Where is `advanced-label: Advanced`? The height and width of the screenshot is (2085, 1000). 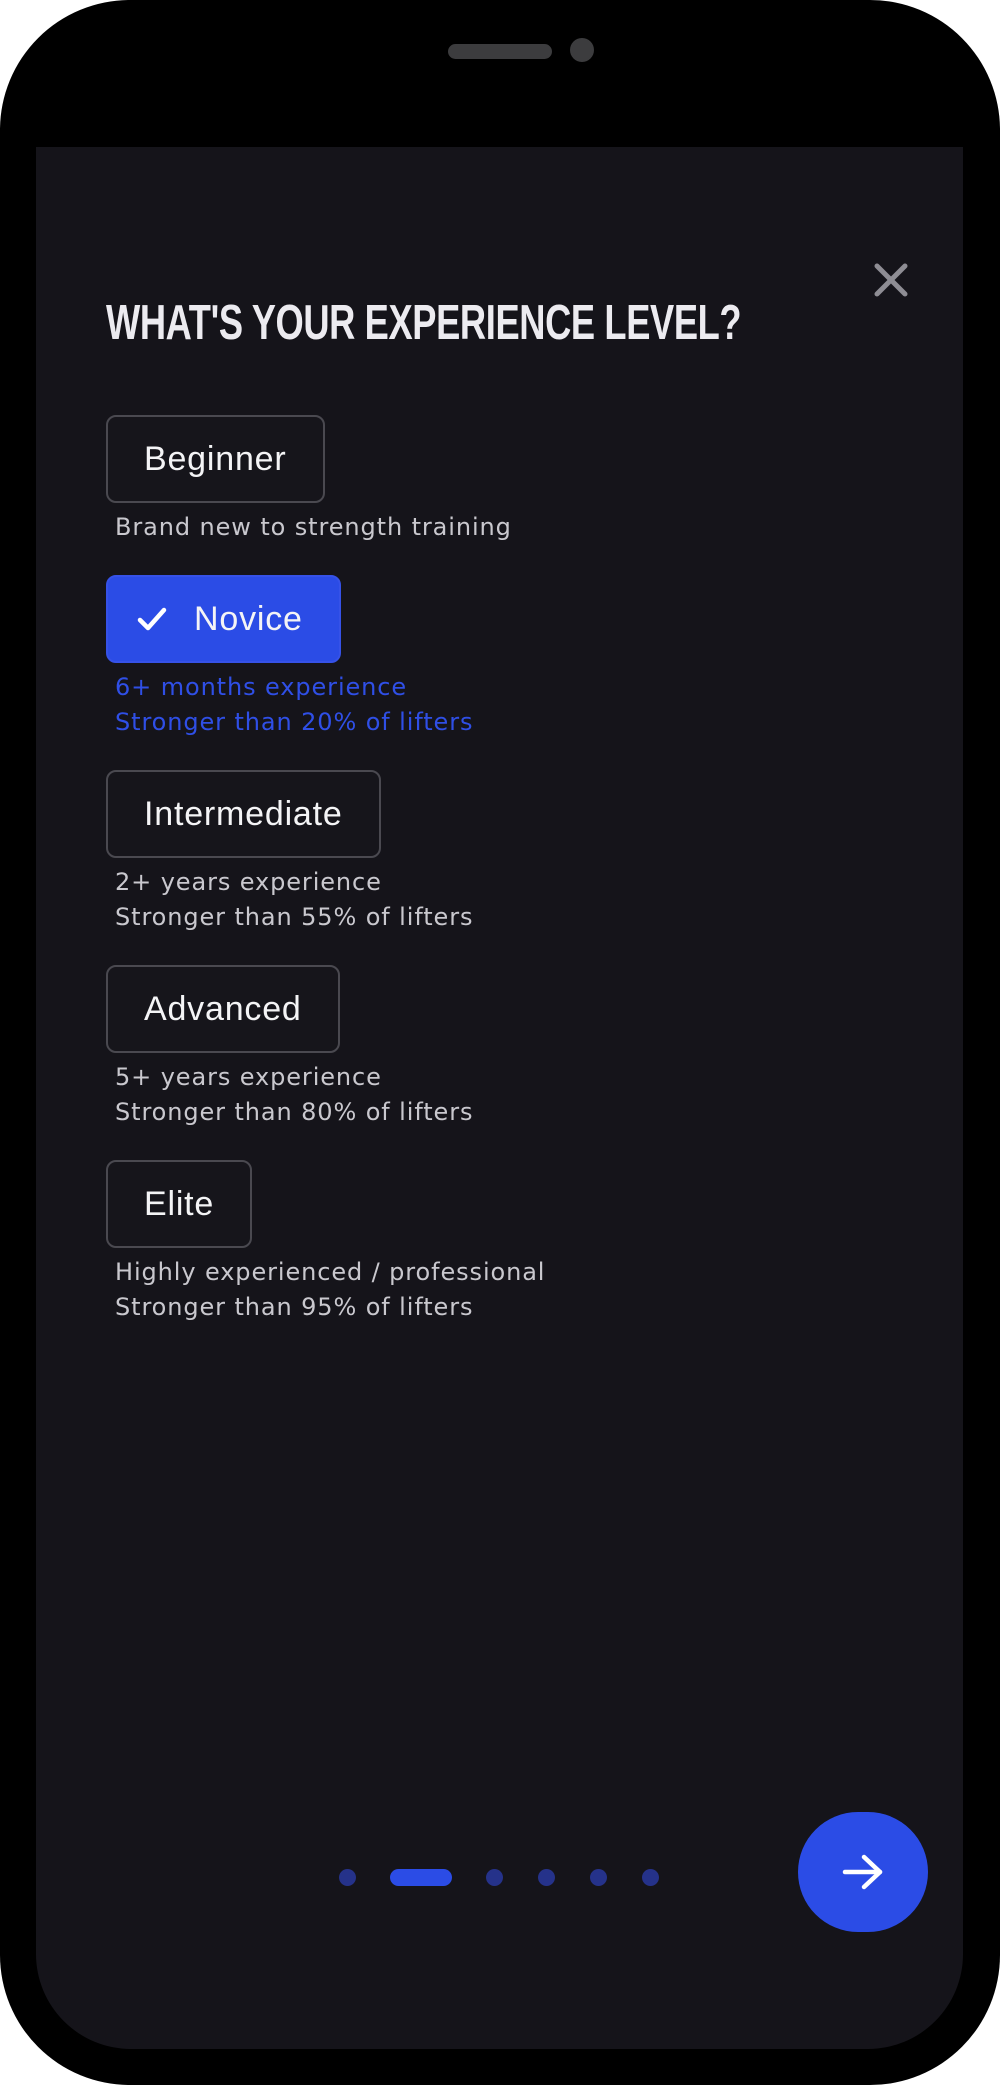 advanced-label: Advanced is located at coordinates (223, 1008).